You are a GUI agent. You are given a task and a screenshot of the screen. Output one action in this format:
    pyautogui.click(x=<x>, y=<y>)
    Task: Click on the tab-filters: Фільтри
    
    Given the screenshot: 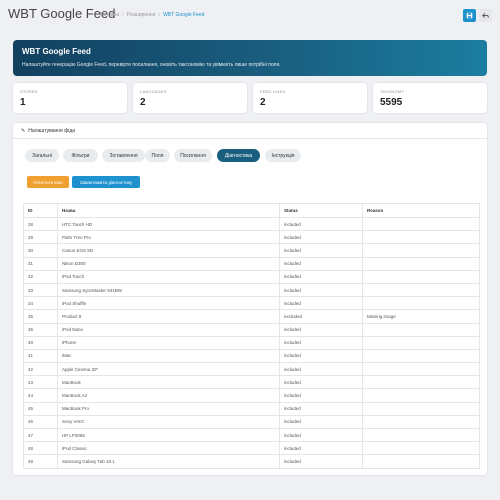 What is the action you would take?
    pyautogui.click(x=80, y=155)
    